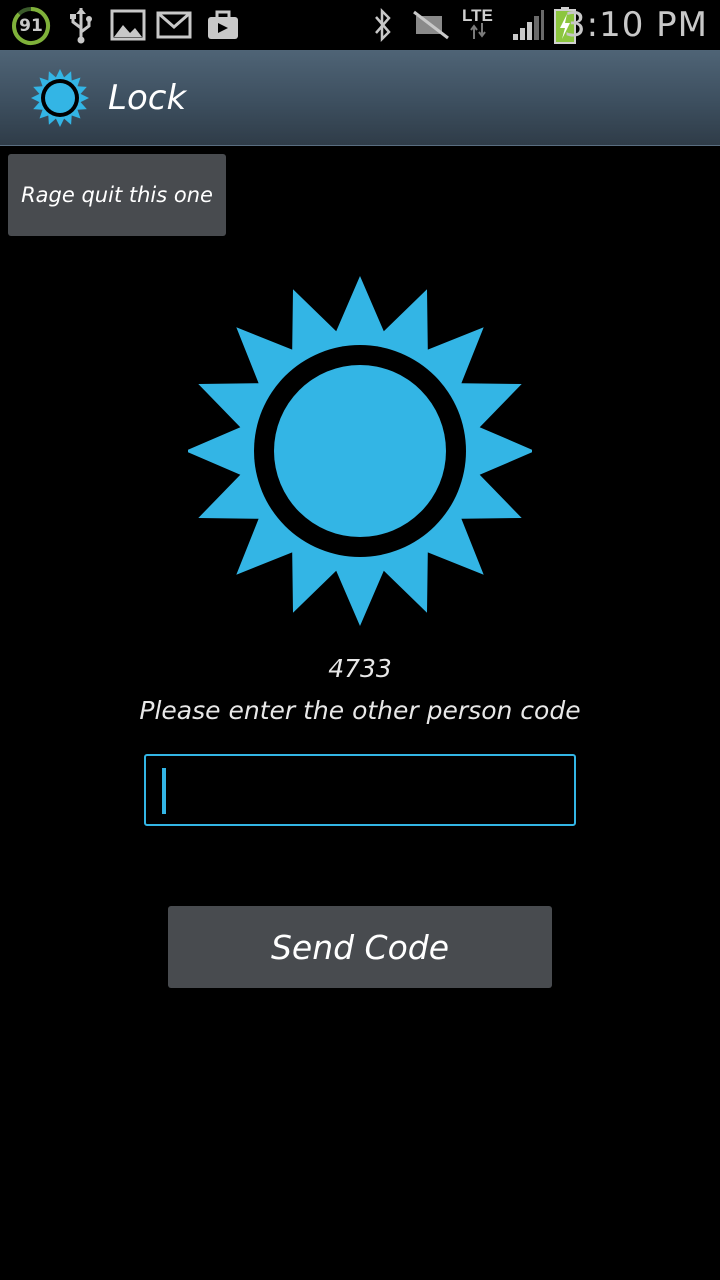 The width and height of the screenshot is (720, 1280). Describe the element at coordinates (478, 31) in the screenshot. I see `data-arrows-icon` at that location.